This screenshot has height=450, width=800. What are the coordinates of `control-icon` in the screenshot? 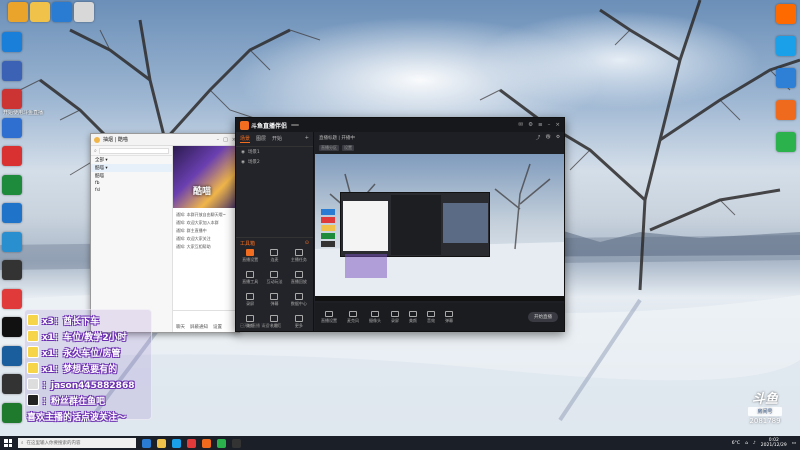 It's located at (413, 313).